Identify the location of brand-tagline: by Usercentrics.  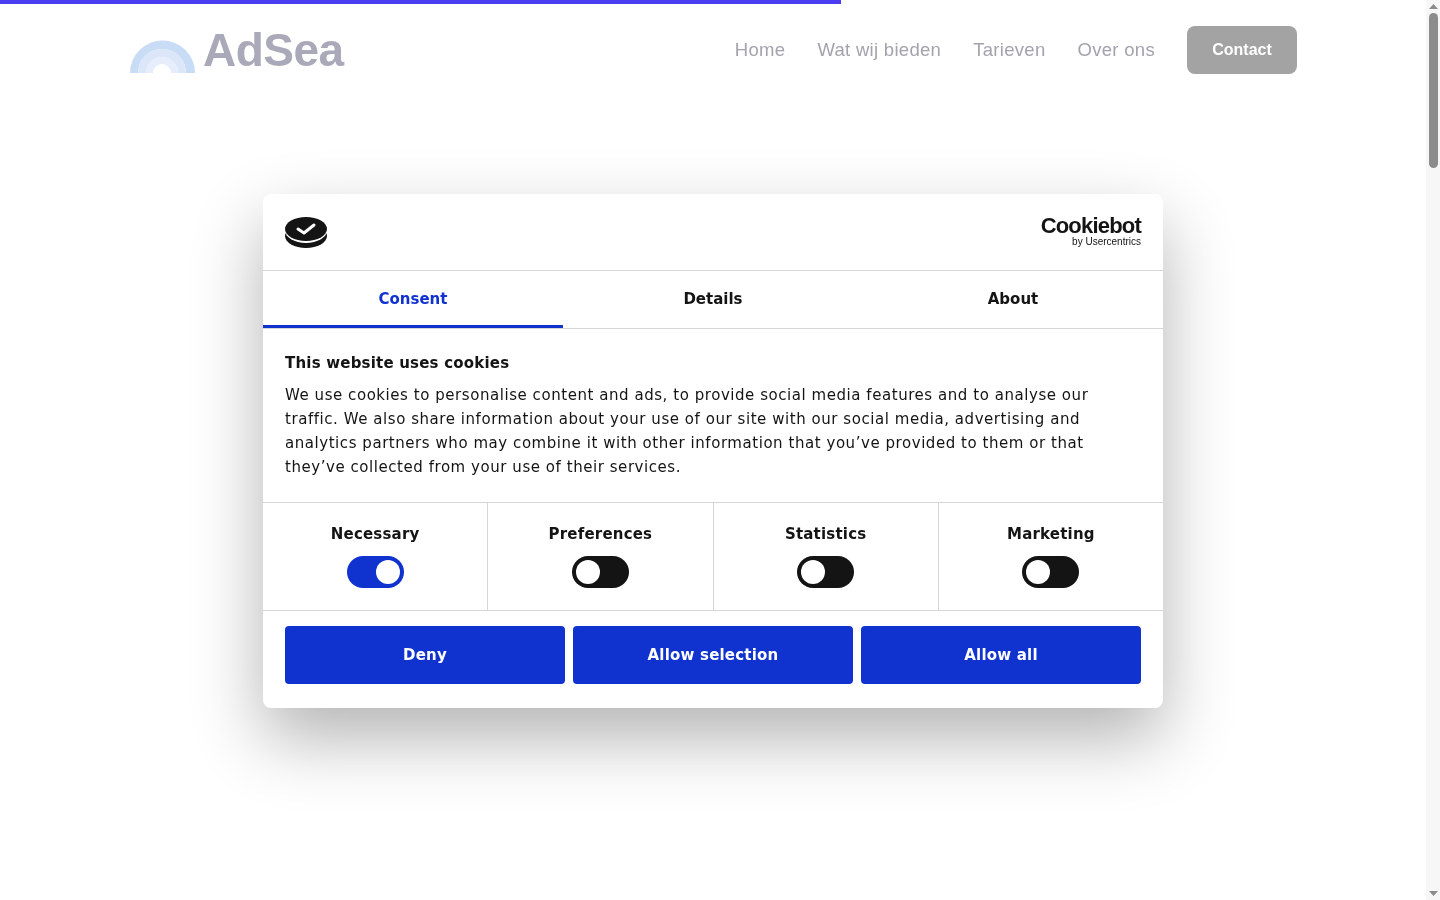
(1106, 242).